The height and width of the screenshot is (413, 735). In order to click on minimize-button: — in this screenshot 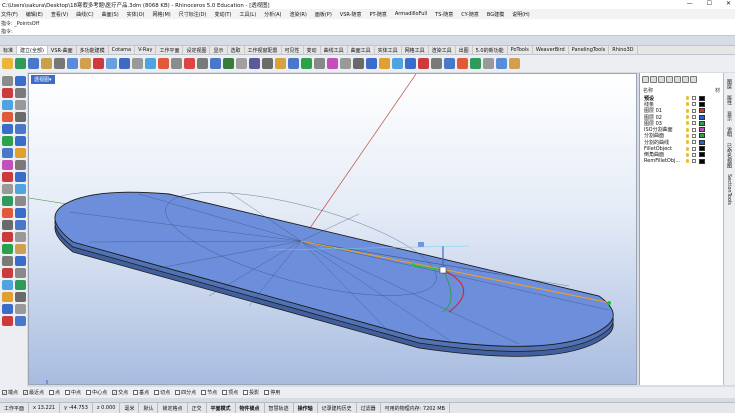, I will do `click(690, 3)`.